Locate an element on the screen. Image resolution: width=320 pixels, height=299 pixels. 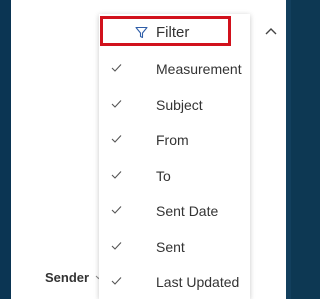
menu-item-from: From is located at coordinates (174, 141).